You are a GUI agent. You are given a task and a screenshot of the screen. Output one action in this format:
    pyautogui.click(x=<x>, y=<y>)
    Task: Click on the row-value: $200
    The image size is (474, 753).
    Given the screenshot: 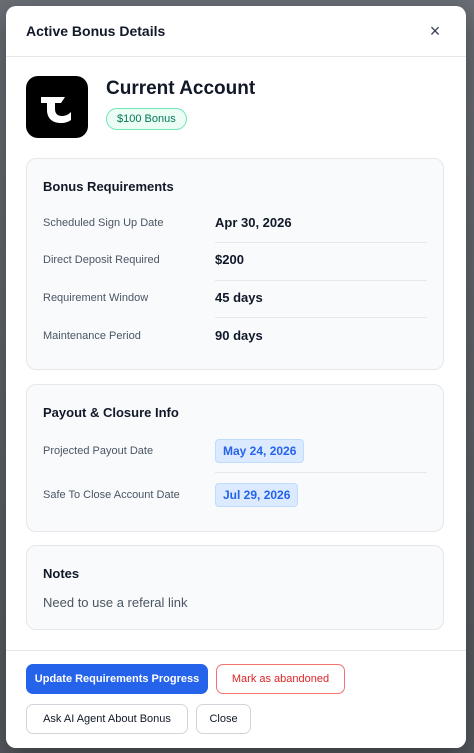 What is the action you would take?
    pyautogui.click(x=229, y=259)
    